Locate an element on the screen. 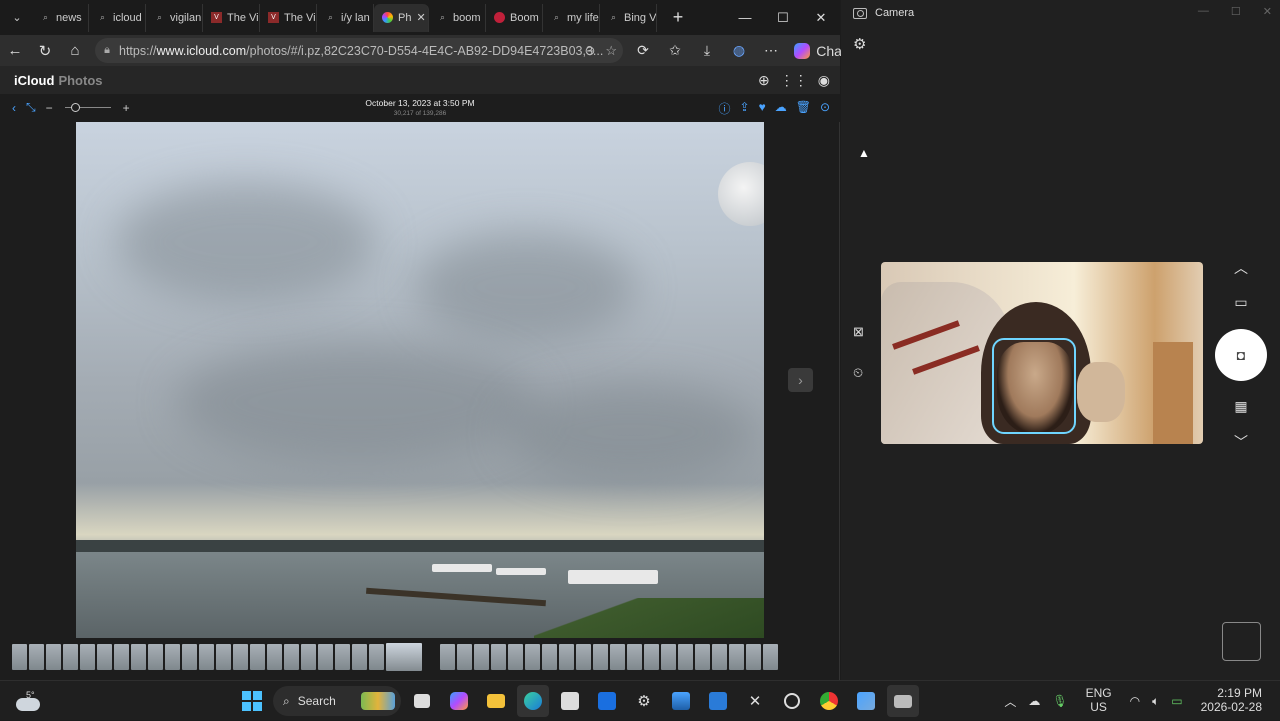 The height and width of the screenshot is (721, 1280). wifi-icon: ◠ is located at coordinates (1135, 701).